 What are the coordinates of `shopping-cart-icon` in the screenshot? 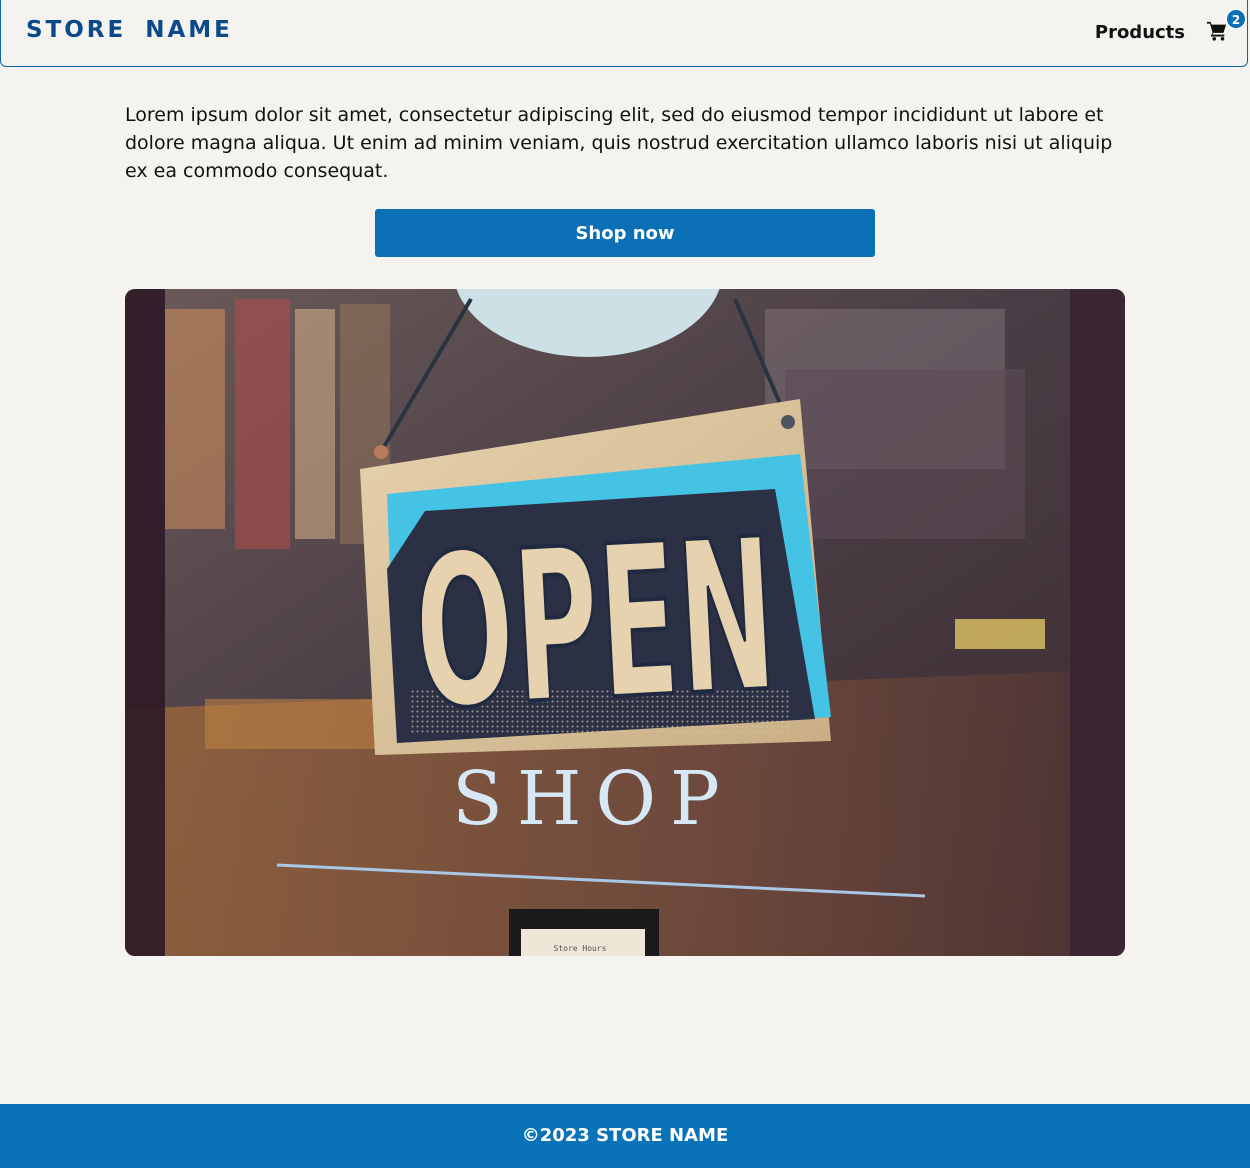 It's located at (1217, 31).